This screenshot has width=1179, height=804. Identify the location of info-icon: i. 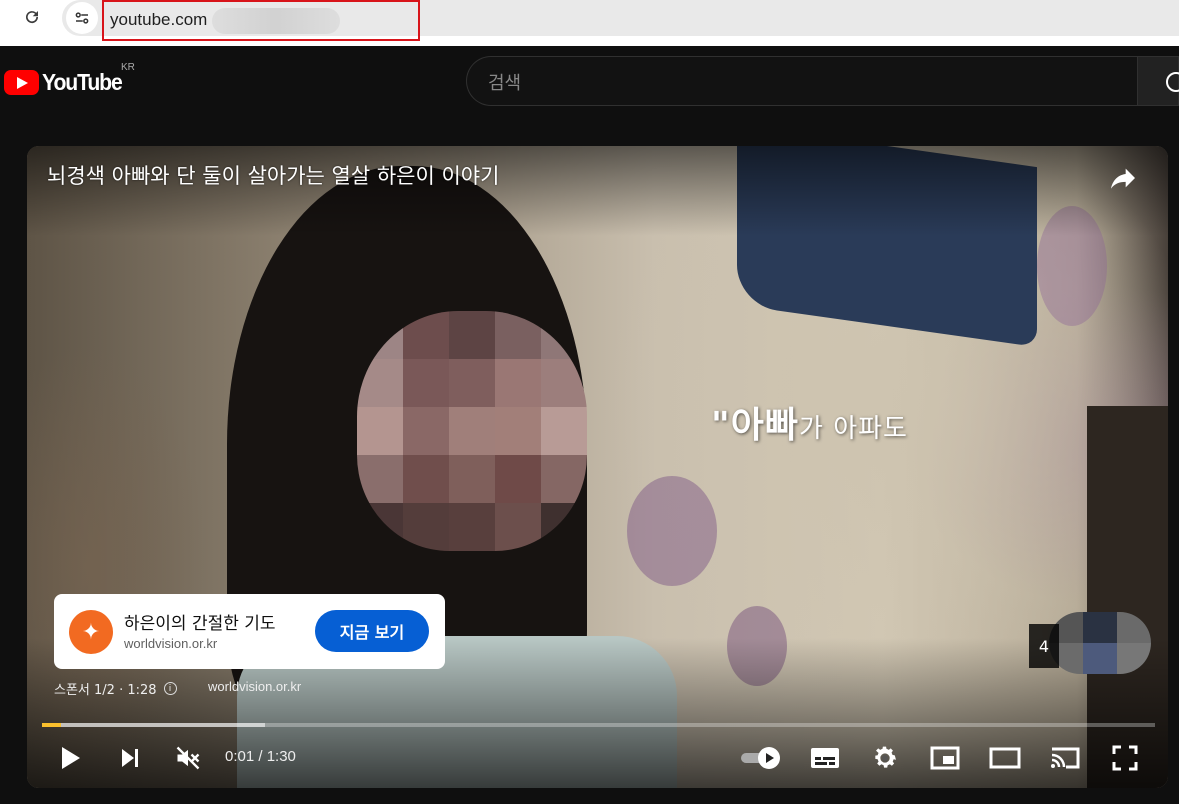
(170, 688).